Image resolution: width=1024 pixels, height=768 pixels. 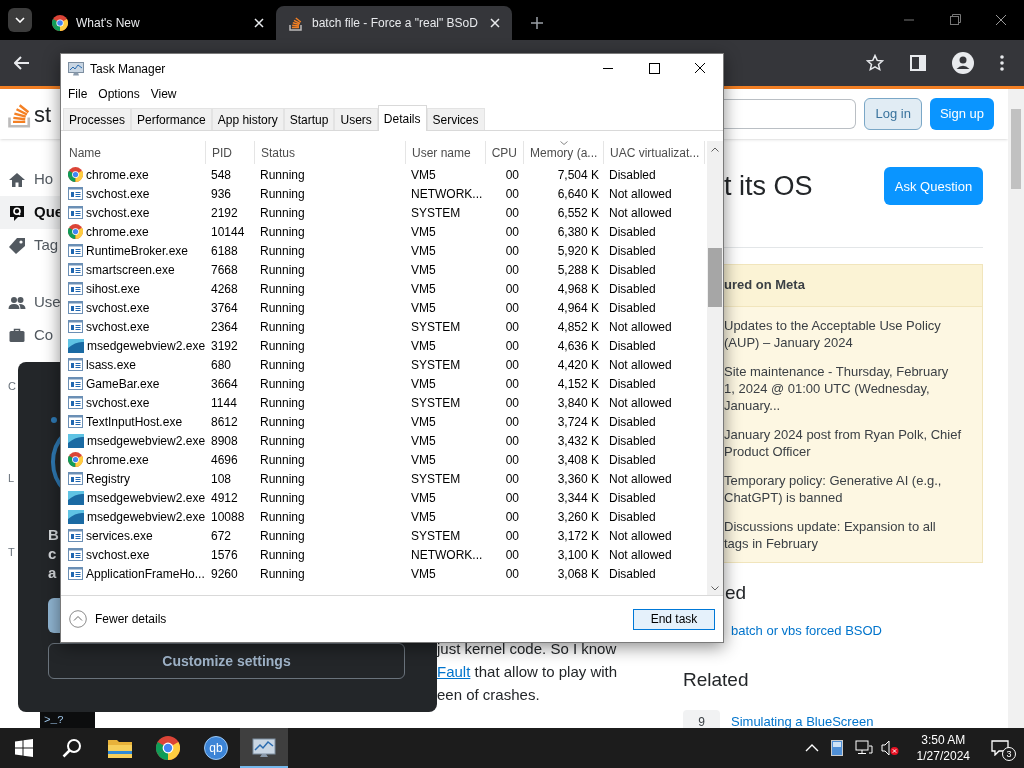 I want to click on column-header: Name, so click(x=134, y=152).